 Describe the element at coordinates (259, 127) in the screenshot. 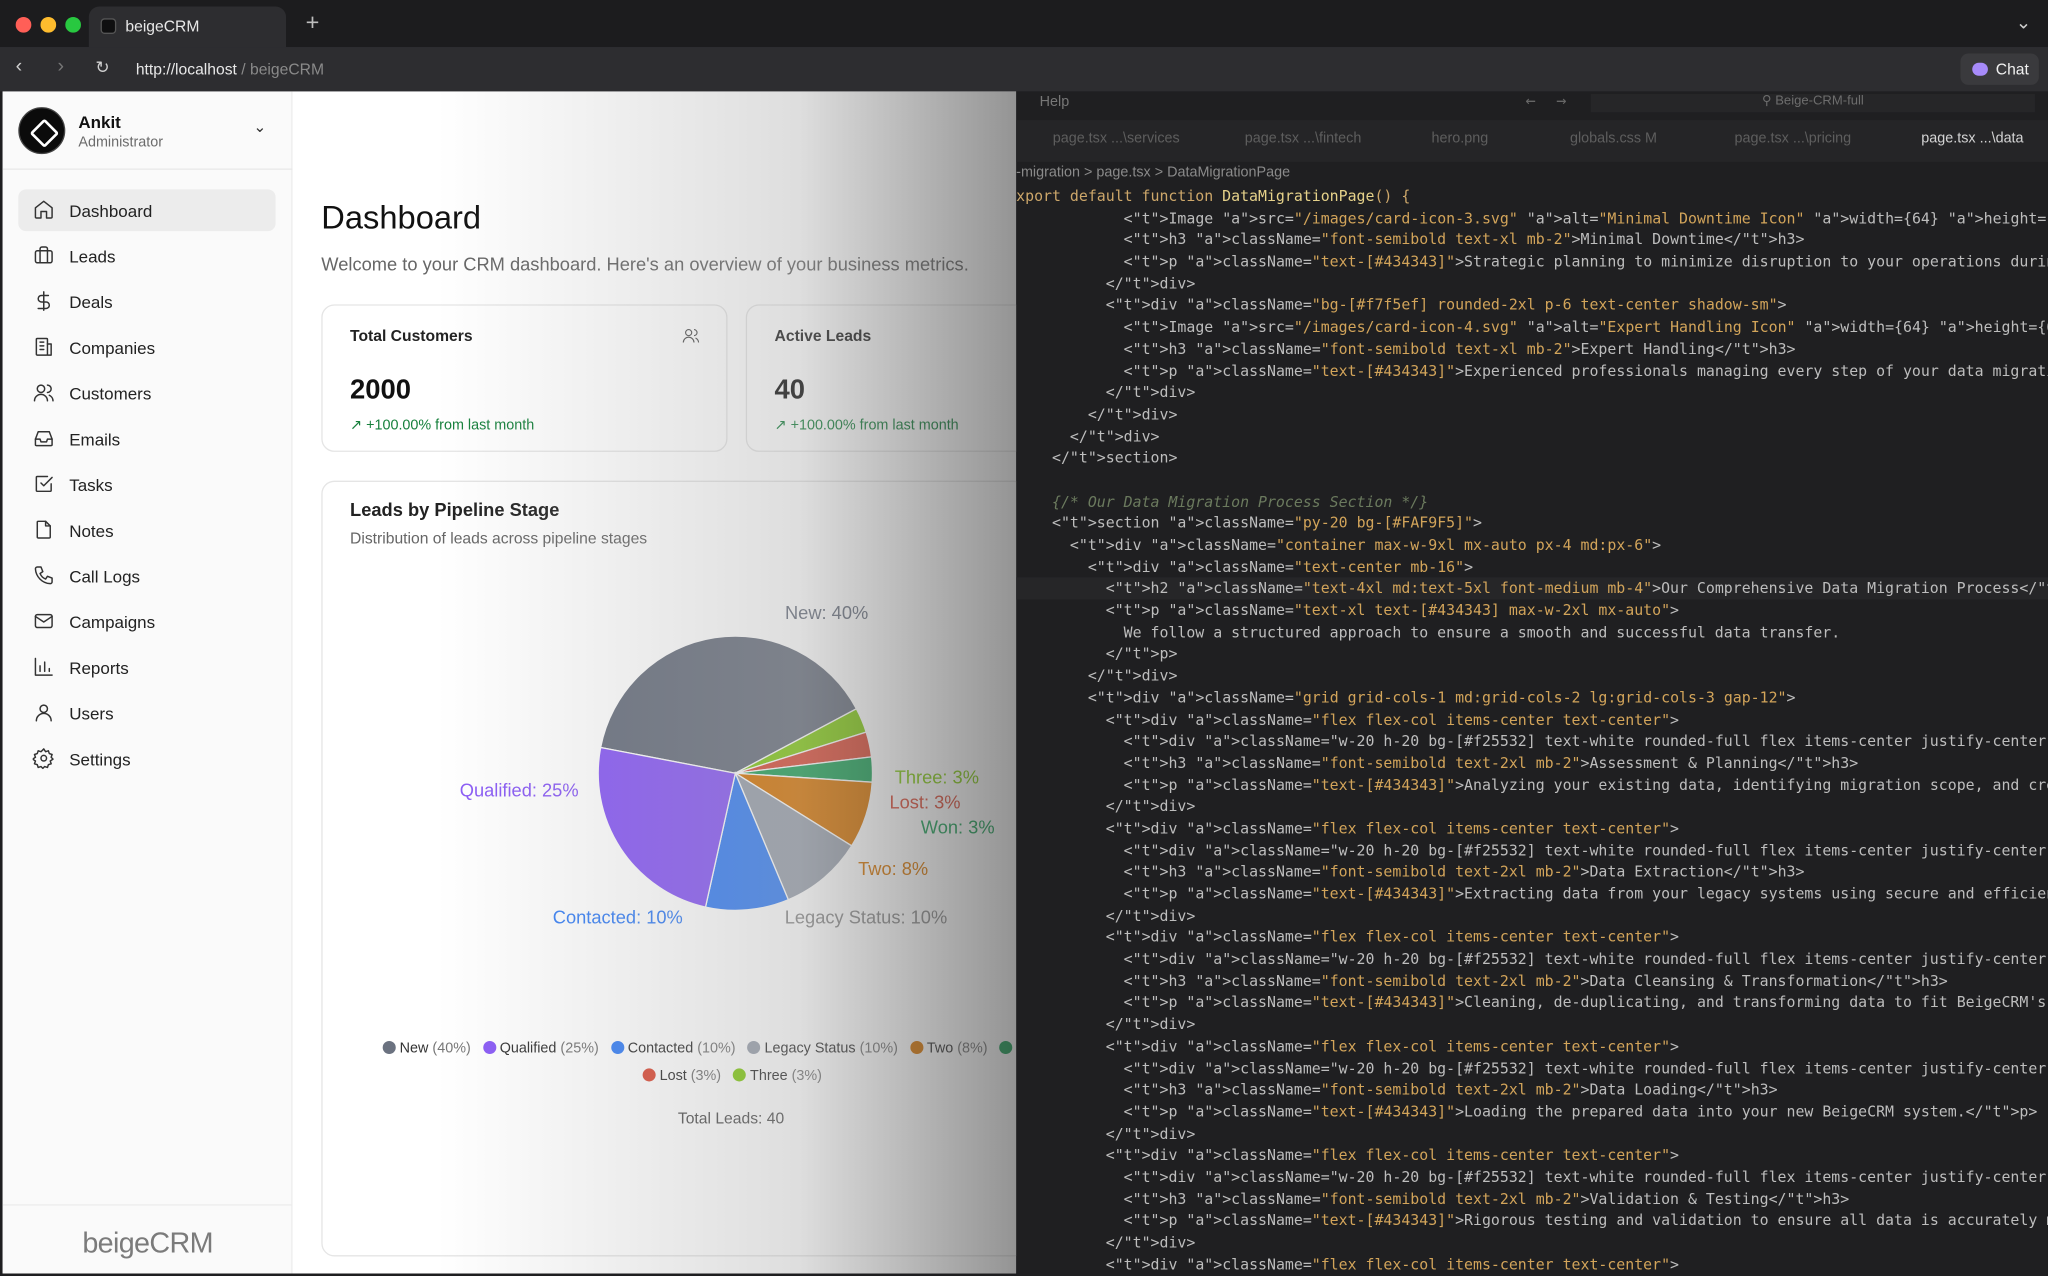

I see `chevron-down-icon: ⌄` at that location.